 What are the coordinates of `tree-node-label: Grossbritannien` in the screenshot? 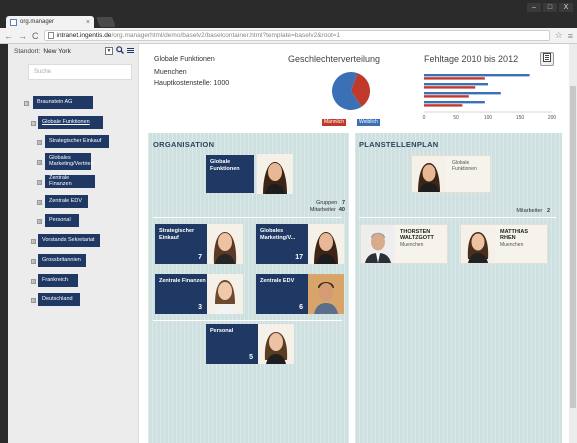 It's located at (61, 259).